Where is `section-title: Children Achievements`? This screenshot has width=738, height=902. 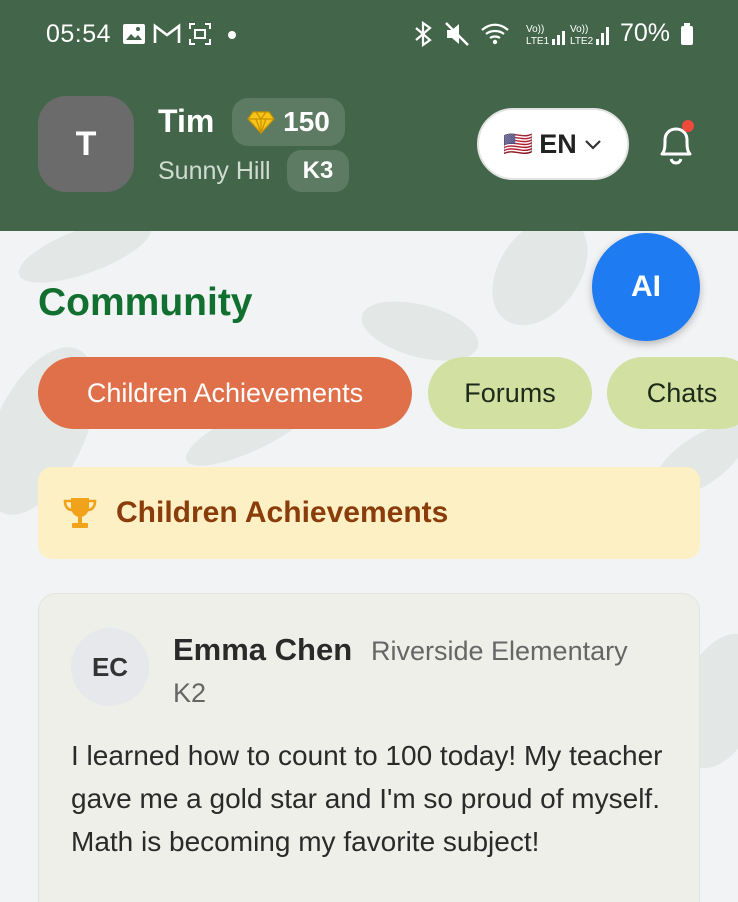
section-title: Children Achievements is located at coordinates (282, 512).